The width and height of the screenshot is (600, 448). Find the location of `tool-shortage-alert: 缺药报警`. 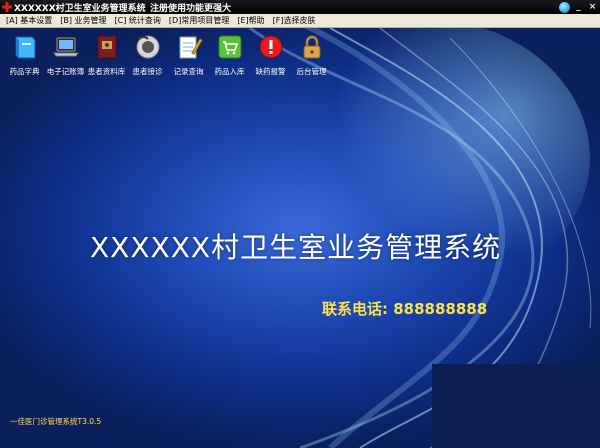

tool-shortage-alert: 缺药报警 is located at coordinates (270, 54).